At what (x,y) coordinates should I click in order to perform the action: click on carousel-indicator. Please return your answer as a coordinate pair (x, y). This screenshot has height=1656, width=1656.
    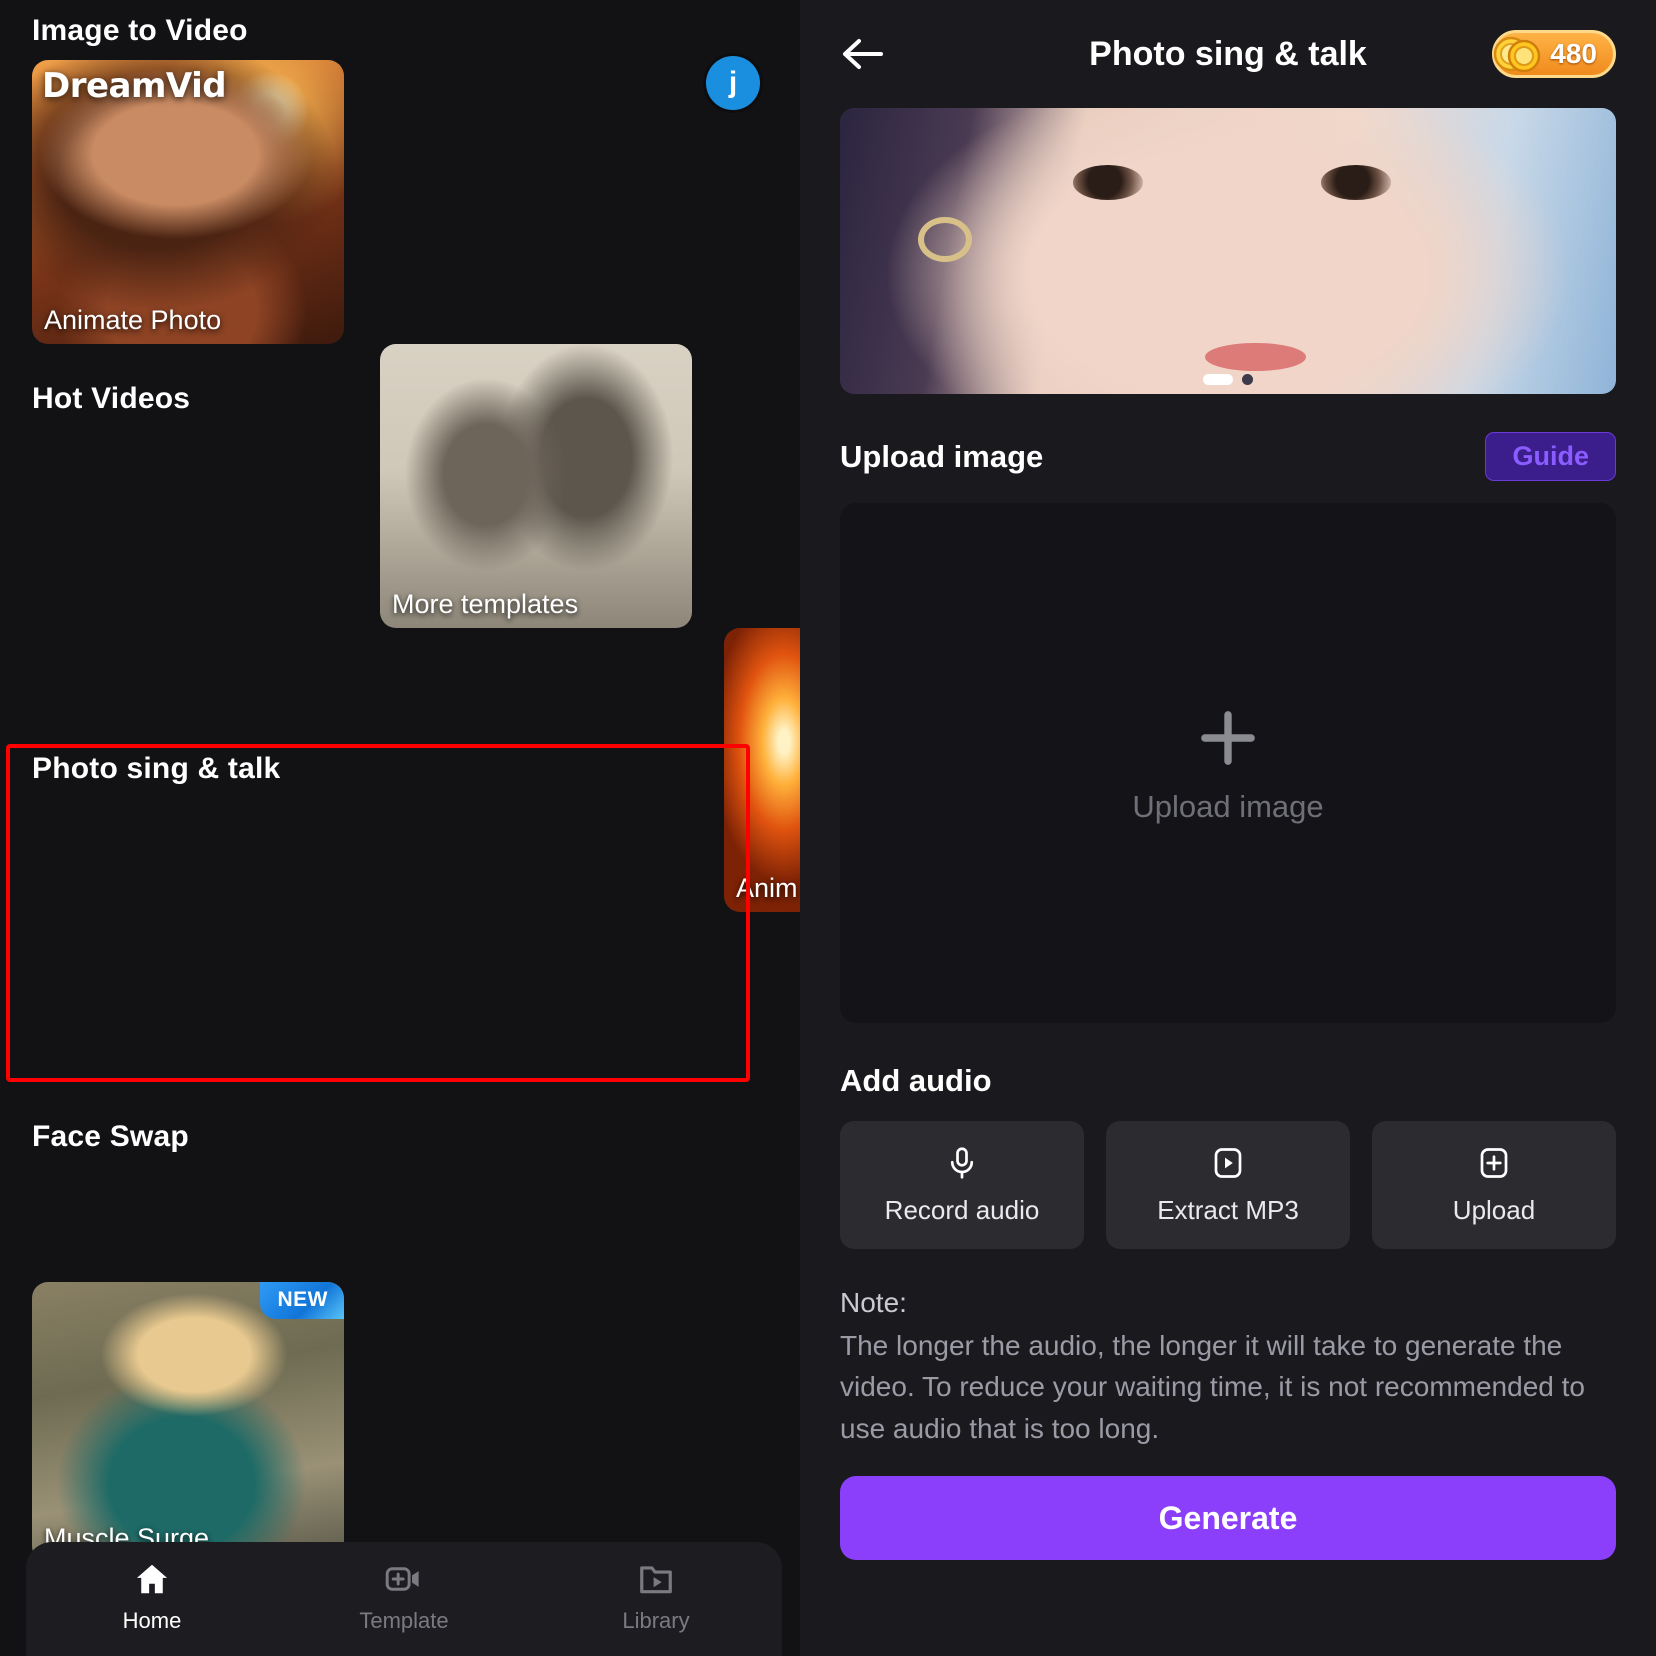
    Looking at the image, I should click on (1228, 379).